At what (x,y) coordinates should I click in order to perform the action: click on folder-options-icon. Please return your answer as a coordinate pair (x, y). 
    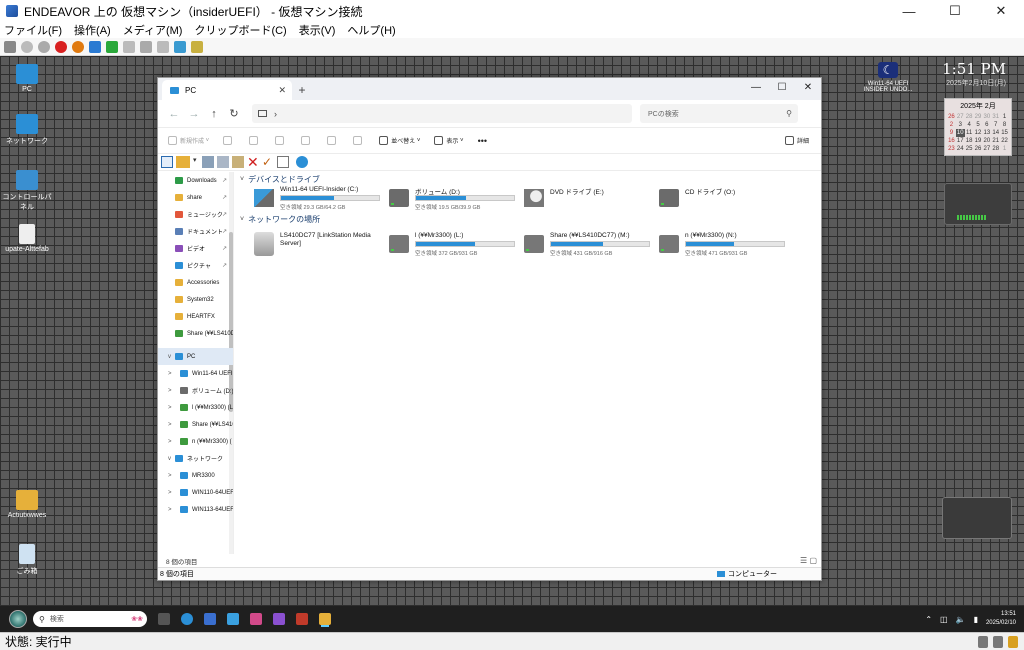
    Looking at the image, I should click on (183, 162).